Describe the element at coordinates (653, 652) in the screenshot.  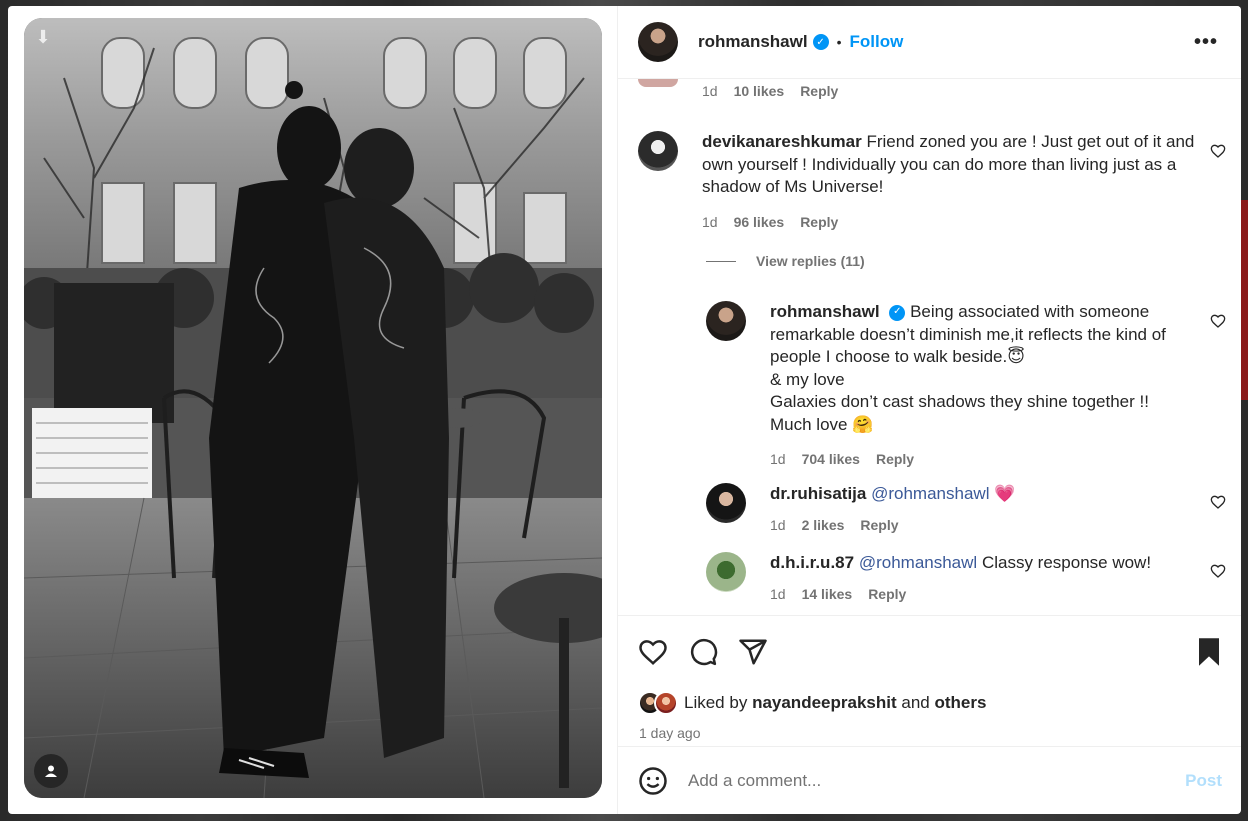
I see `heart-icon` at that location.